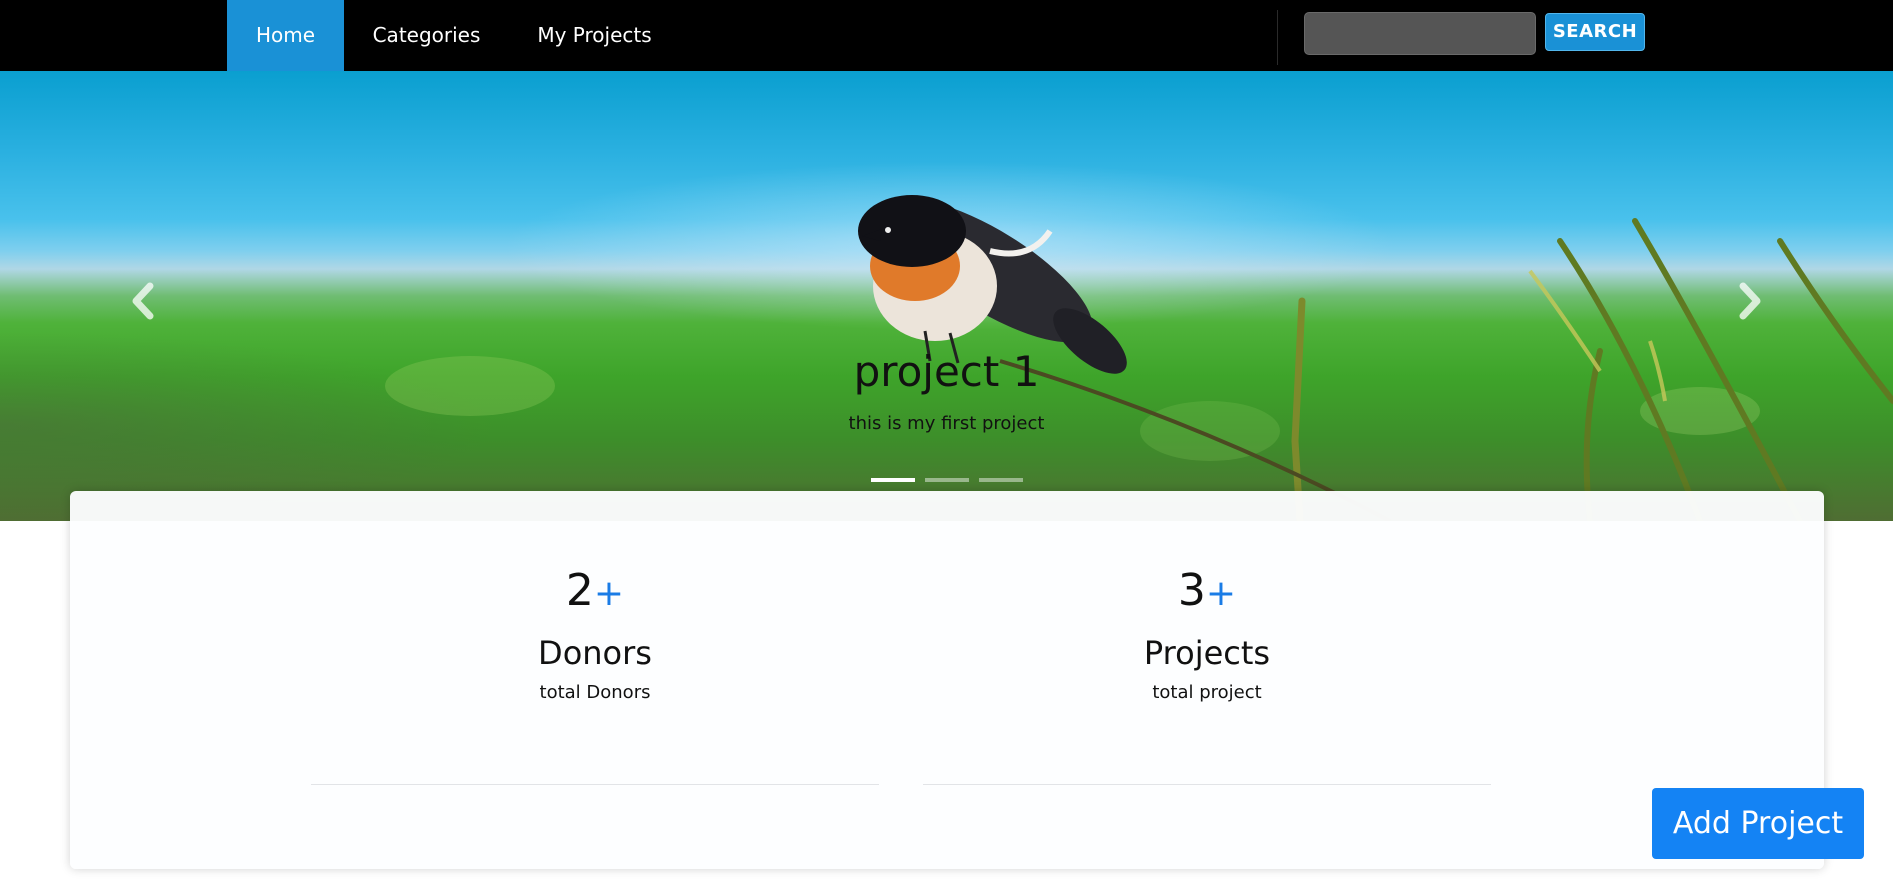  Describe the element at coordinates (946, 371) in the screenshot. I see `slide-title: project 1` at that location.